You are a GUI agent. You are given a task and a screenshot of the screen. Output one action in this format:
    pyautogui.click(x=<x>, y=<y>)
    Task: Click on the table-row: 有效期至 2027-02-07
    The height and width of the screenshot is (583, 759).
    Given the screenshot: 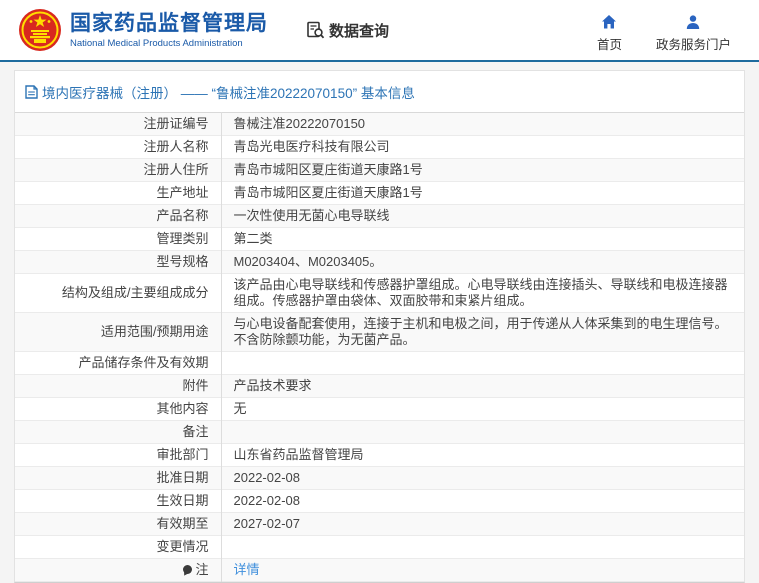 What is the action you would take?
    pyautogui.click(x=379, y=524)
    